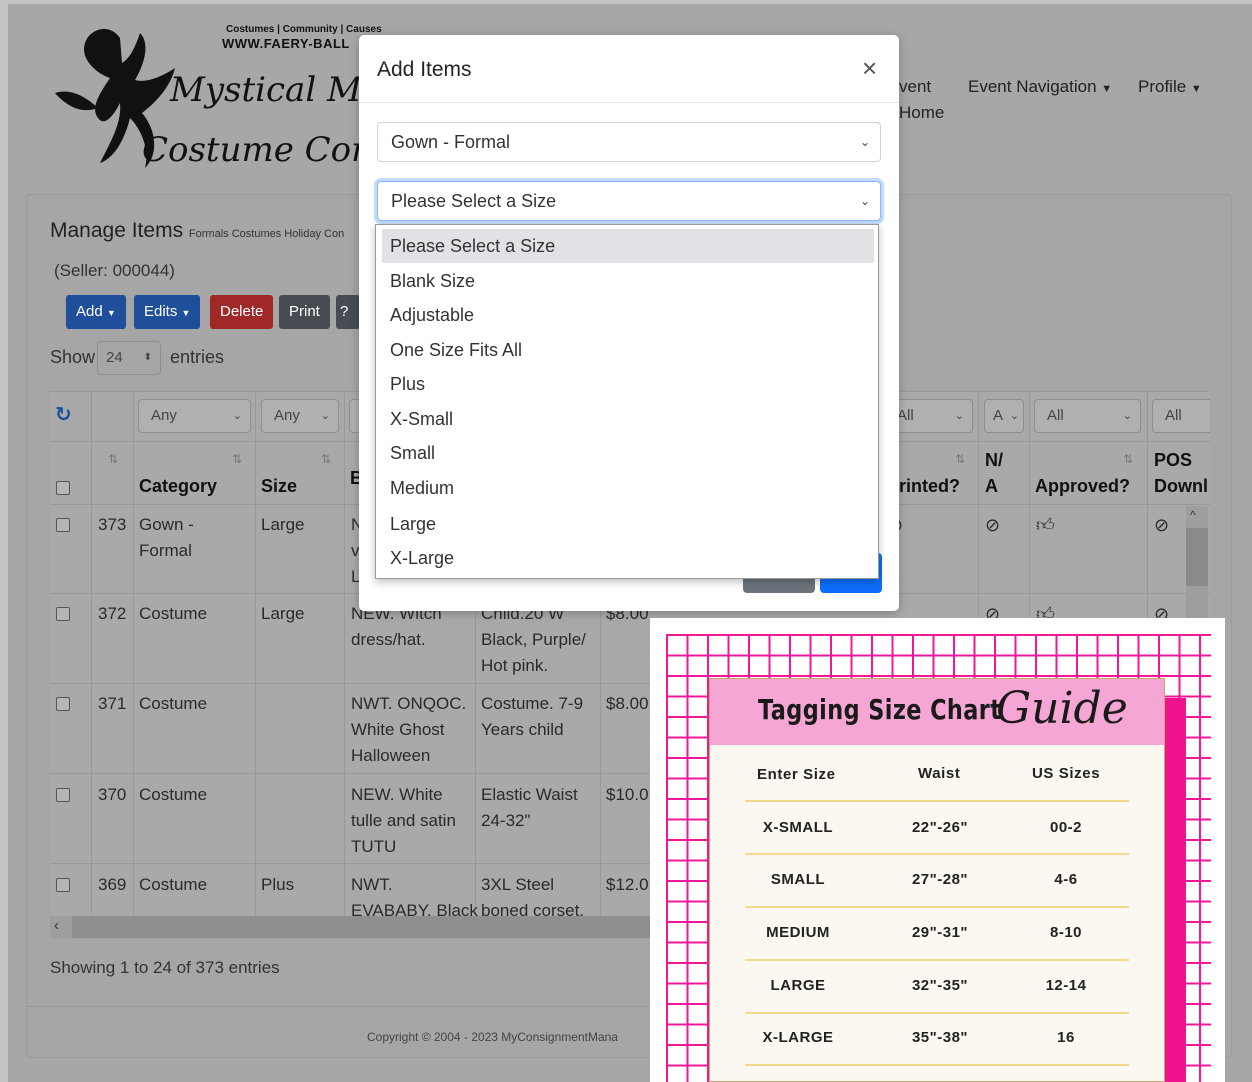  Describe the element at coordinates (628, 558) in the screenshot. I see `size-option: X-Large` at that location.